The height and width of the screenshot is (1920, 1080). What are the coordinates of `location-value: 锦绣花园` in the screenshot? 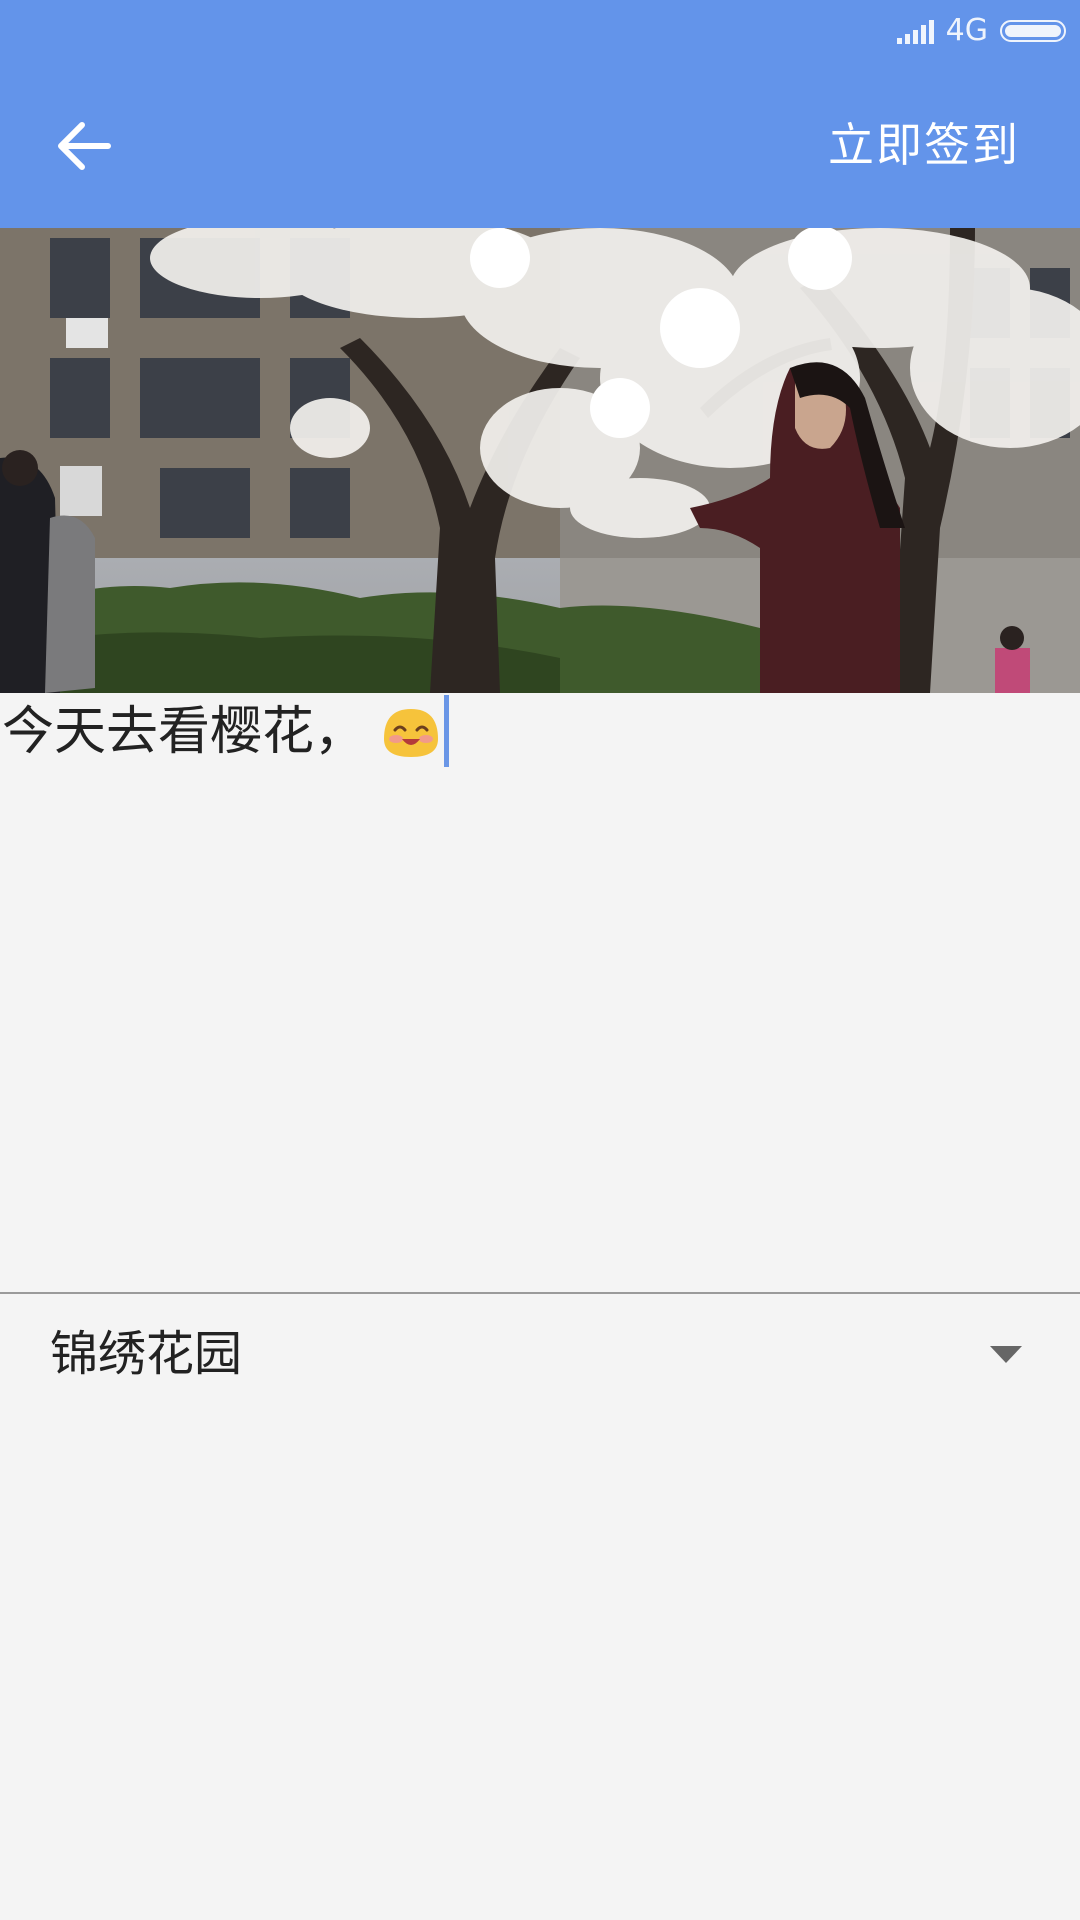 It's located at (146, 1354).